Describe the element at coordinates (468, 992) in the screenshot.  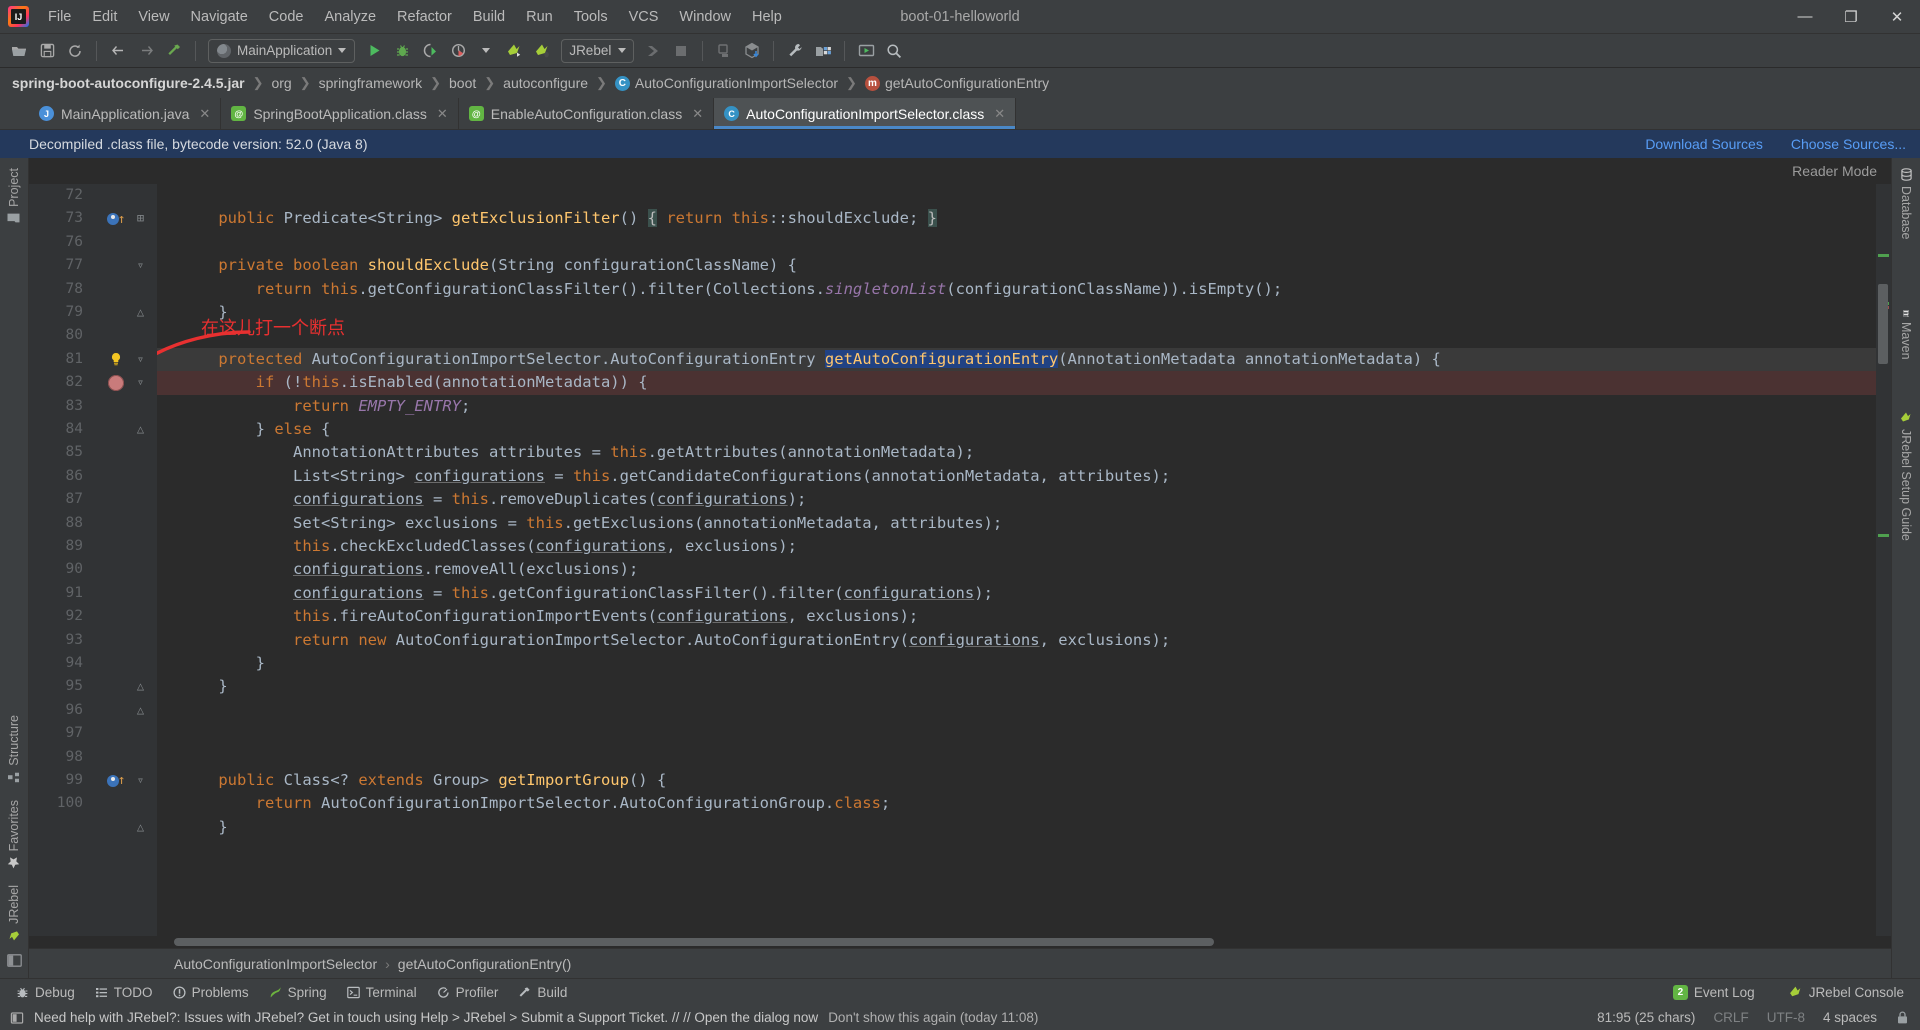
I see `tool-window-profiler: Profiler` at that location.